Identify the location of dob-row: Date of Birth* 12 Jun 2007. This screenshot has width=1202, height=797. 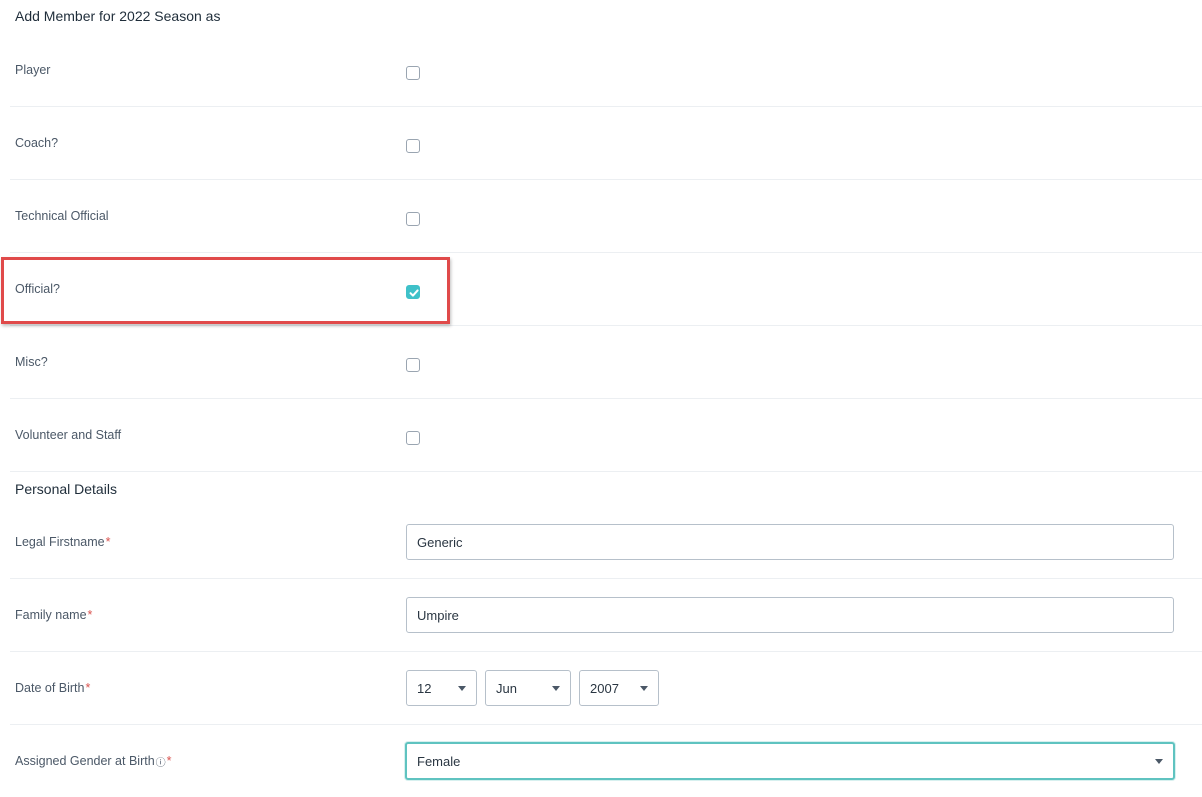
(606, 688).